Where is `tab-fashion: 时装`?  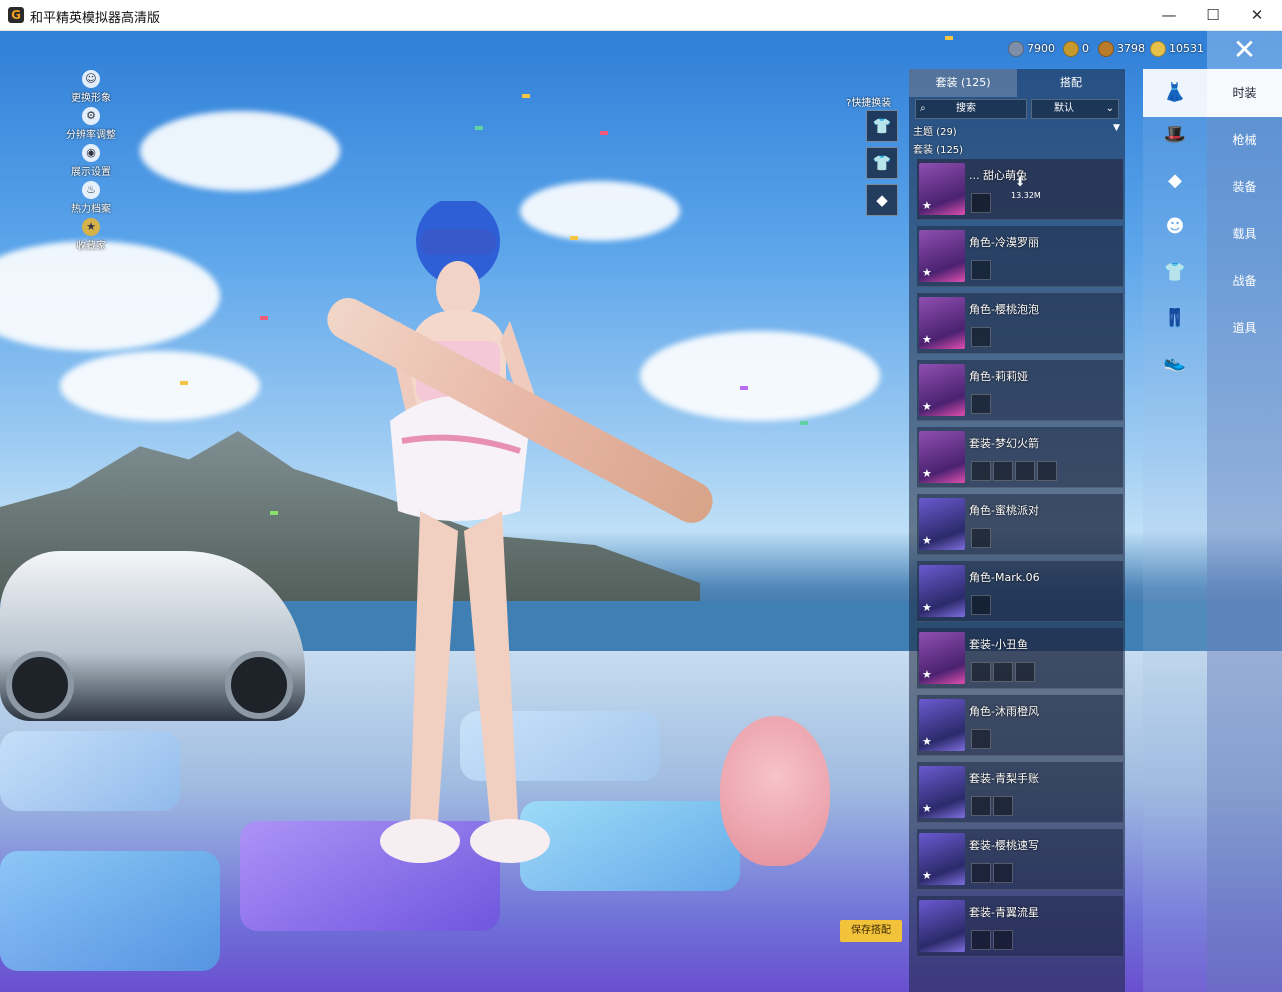
tab-fashion: 时装 is located at coordinates (1244, 93).